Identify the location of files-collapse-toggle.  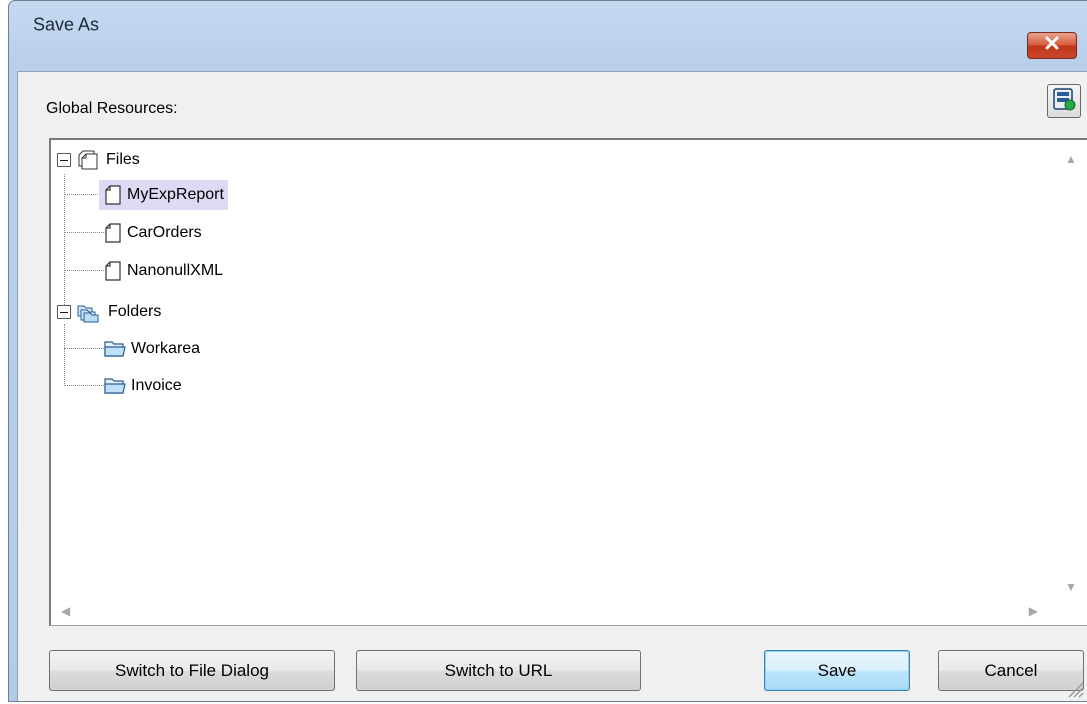
(64, 160).